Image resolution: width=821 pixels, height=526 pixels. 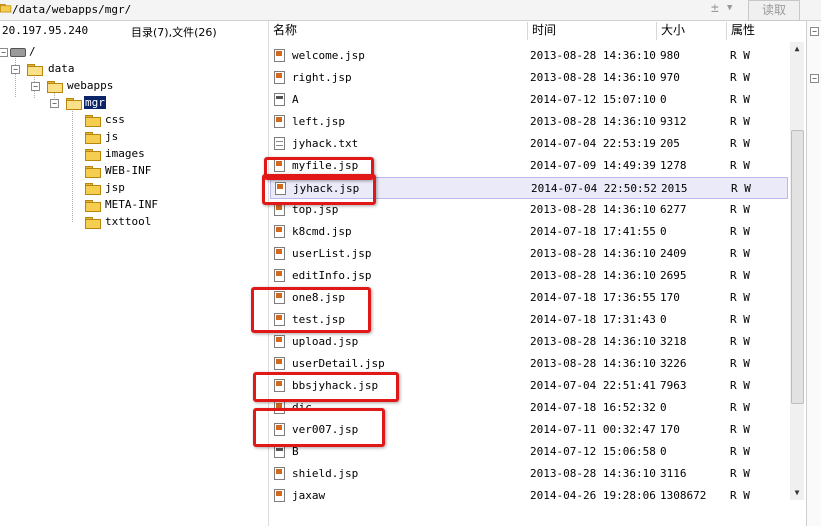 I want to click on tree-node-mgr: − mgr, so click(x=80, y=103).